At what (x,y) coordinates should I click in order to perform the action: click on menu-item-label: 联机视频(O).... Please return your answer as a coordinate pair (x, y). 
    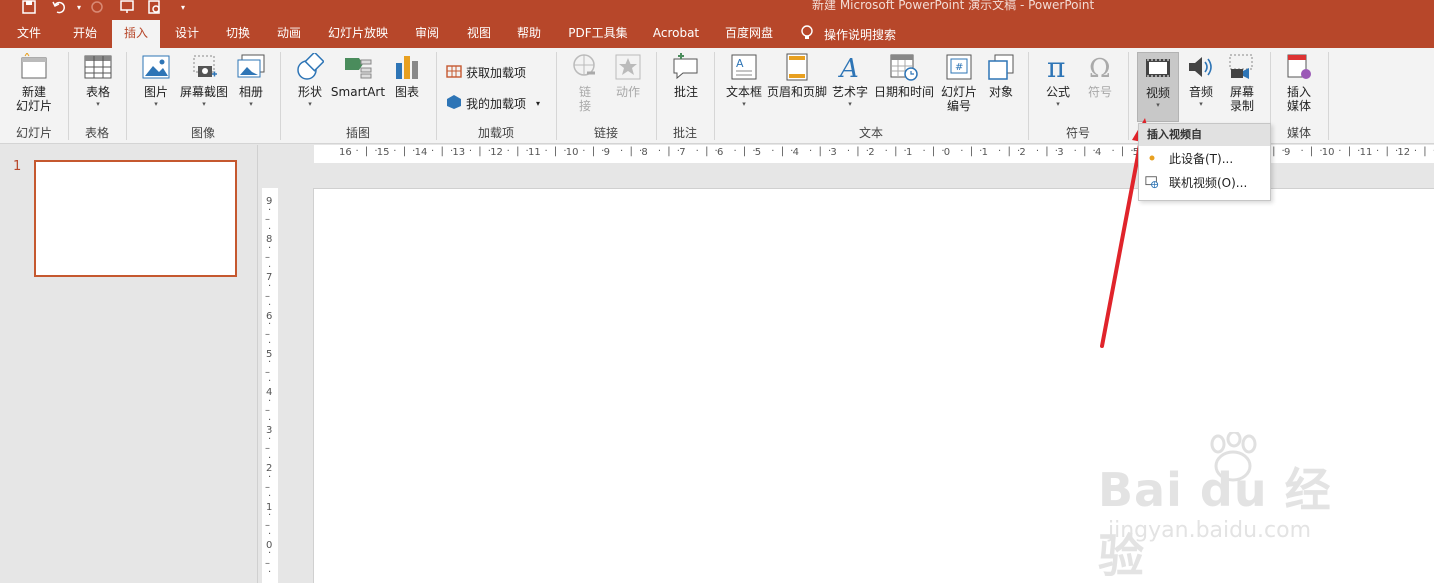
    Looking at the image, I should click on (1208, 182).